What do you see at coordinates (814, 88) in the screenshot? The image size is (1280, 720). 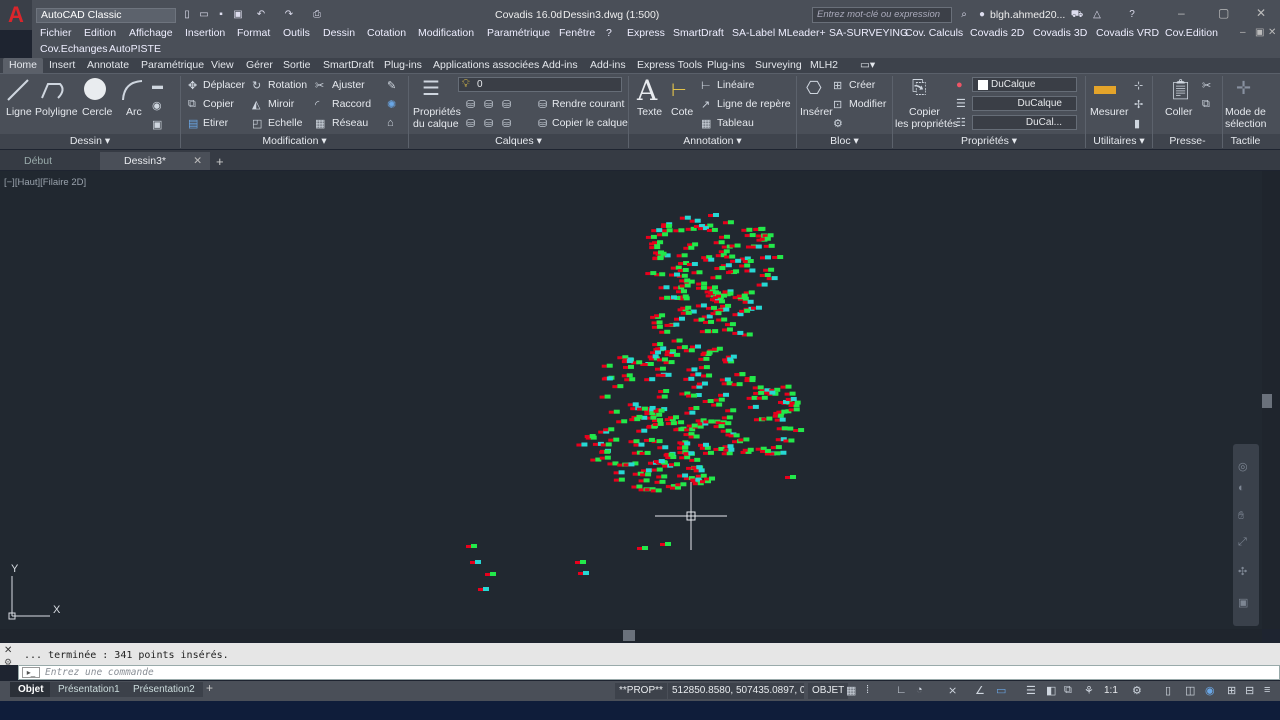 I see `insert-icon: ⎔` at bounding box center [814, 88].